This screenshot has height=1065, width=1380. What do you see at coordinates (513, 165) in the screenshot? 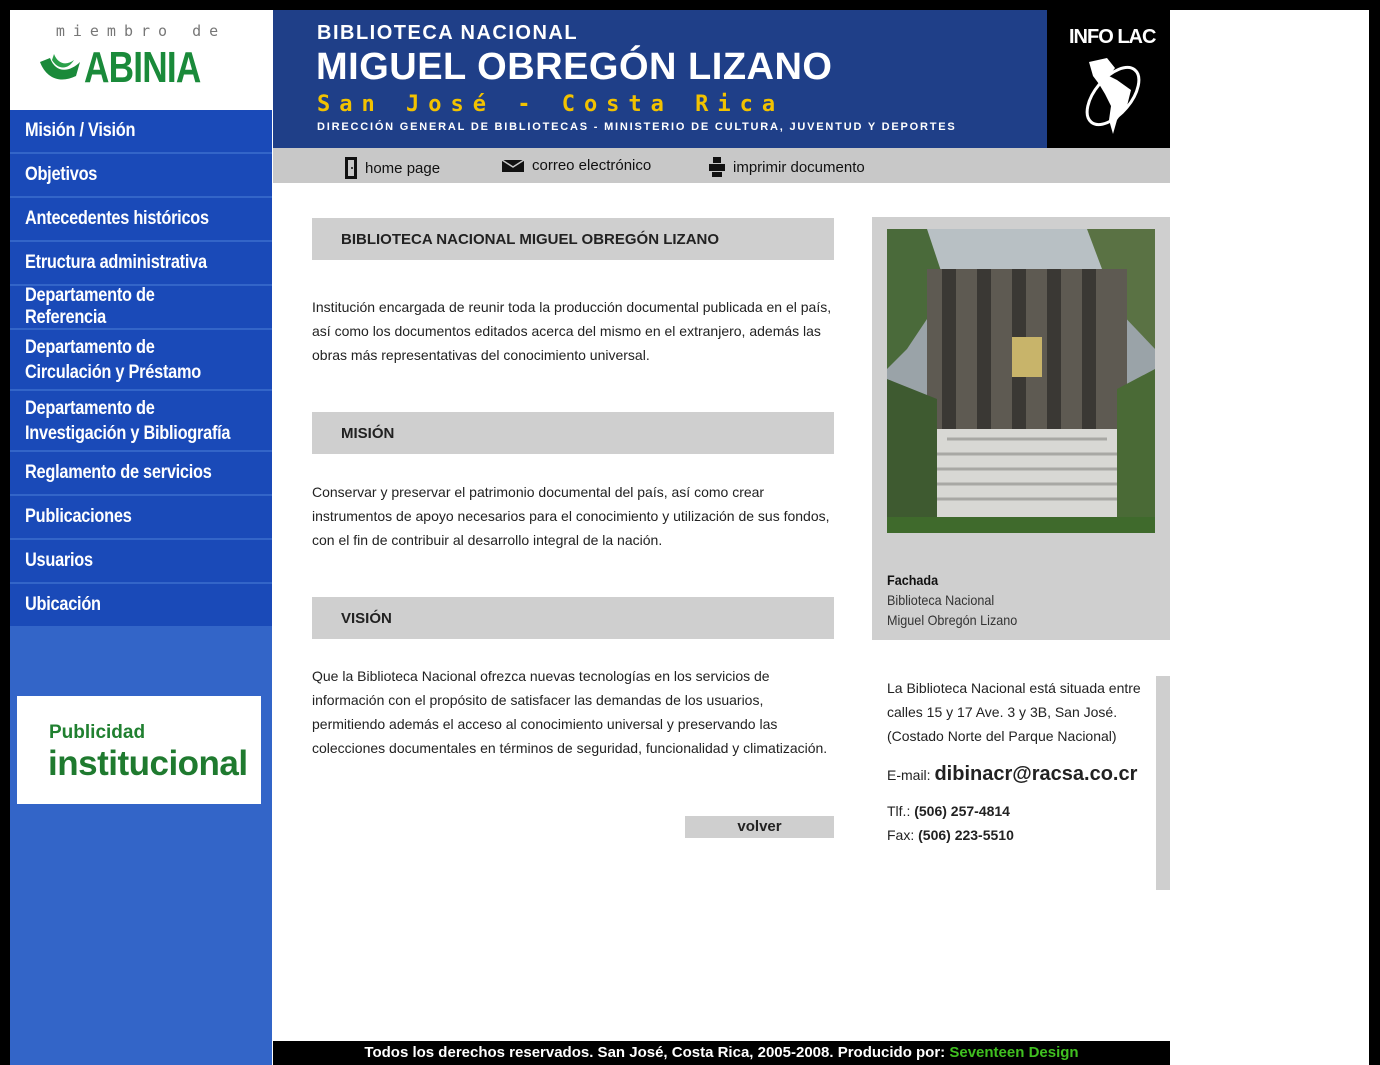
I see `envelope-icon` at bounding box center [513, 165].